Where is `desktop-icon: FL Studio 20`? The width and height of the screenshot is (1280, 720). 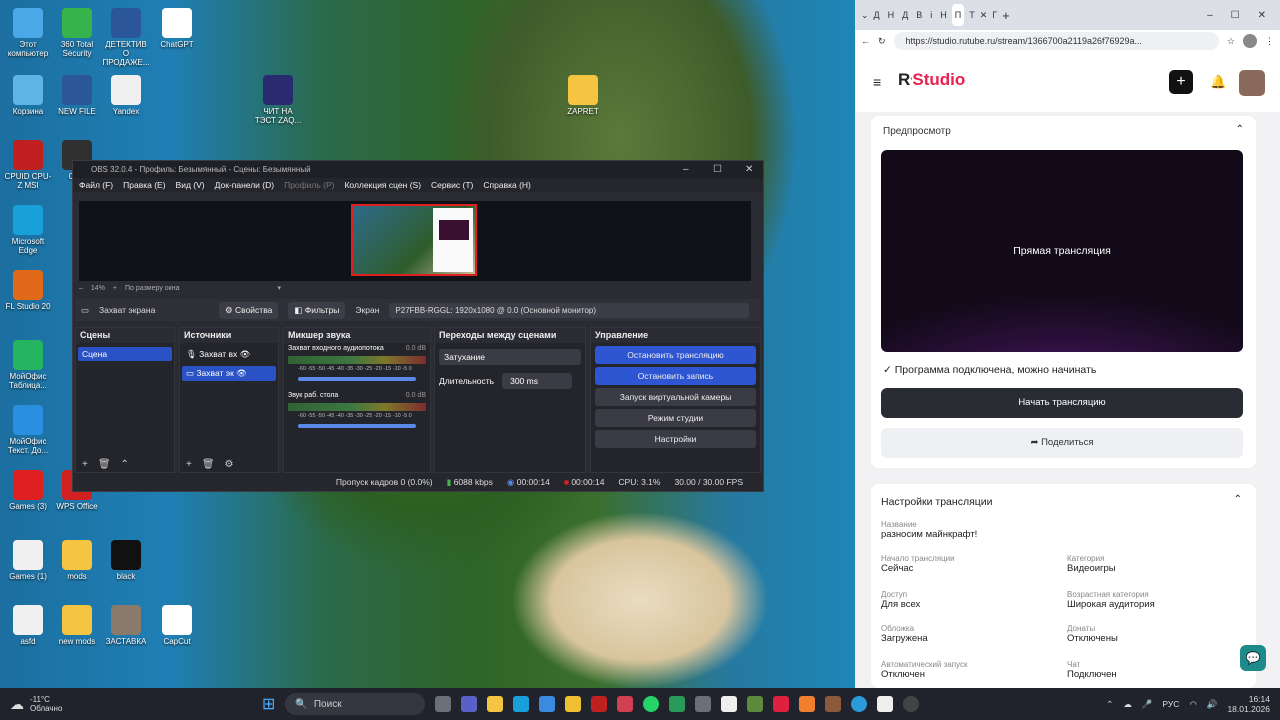 desktop-icon: FL Studio 20 is located at coordinates (28, 290).